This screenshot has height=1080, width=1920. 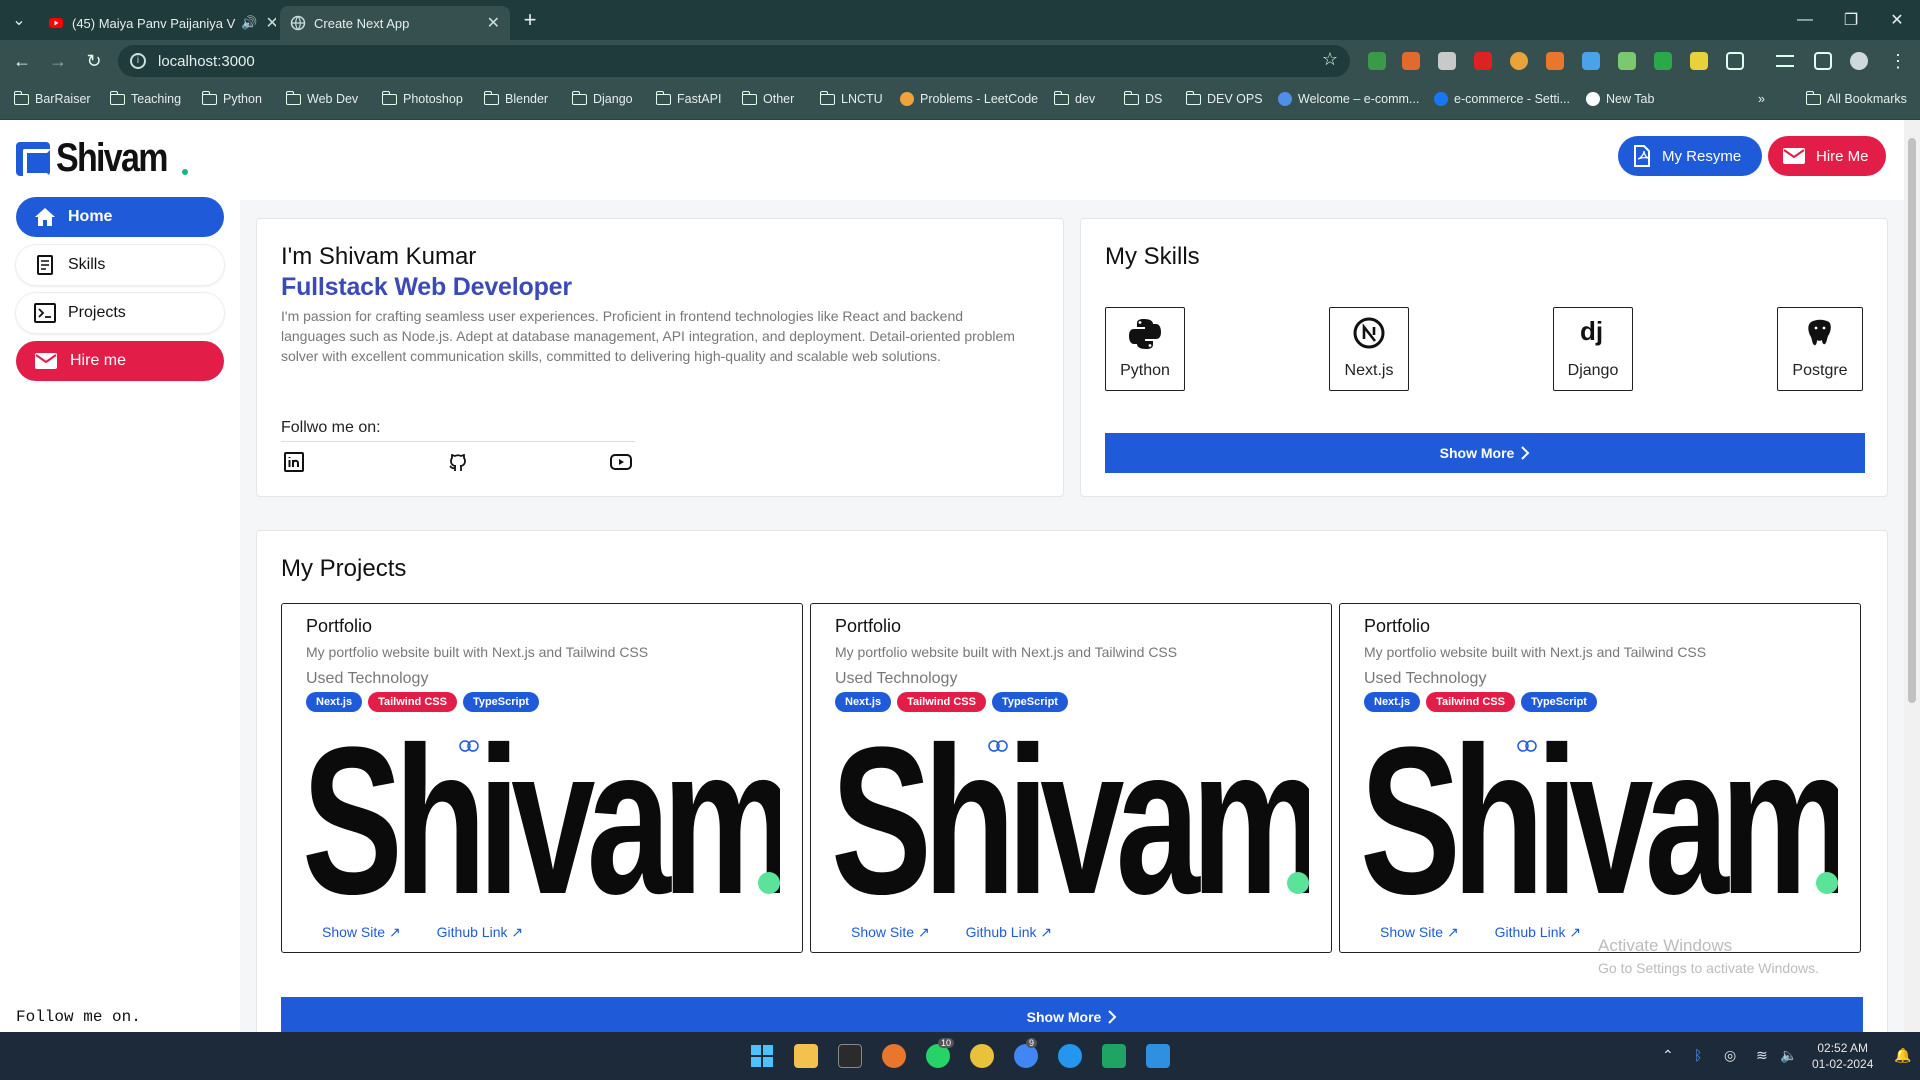 I want to click on bluetooth-icon: ᛒ, so click(x=1698, y=1055).